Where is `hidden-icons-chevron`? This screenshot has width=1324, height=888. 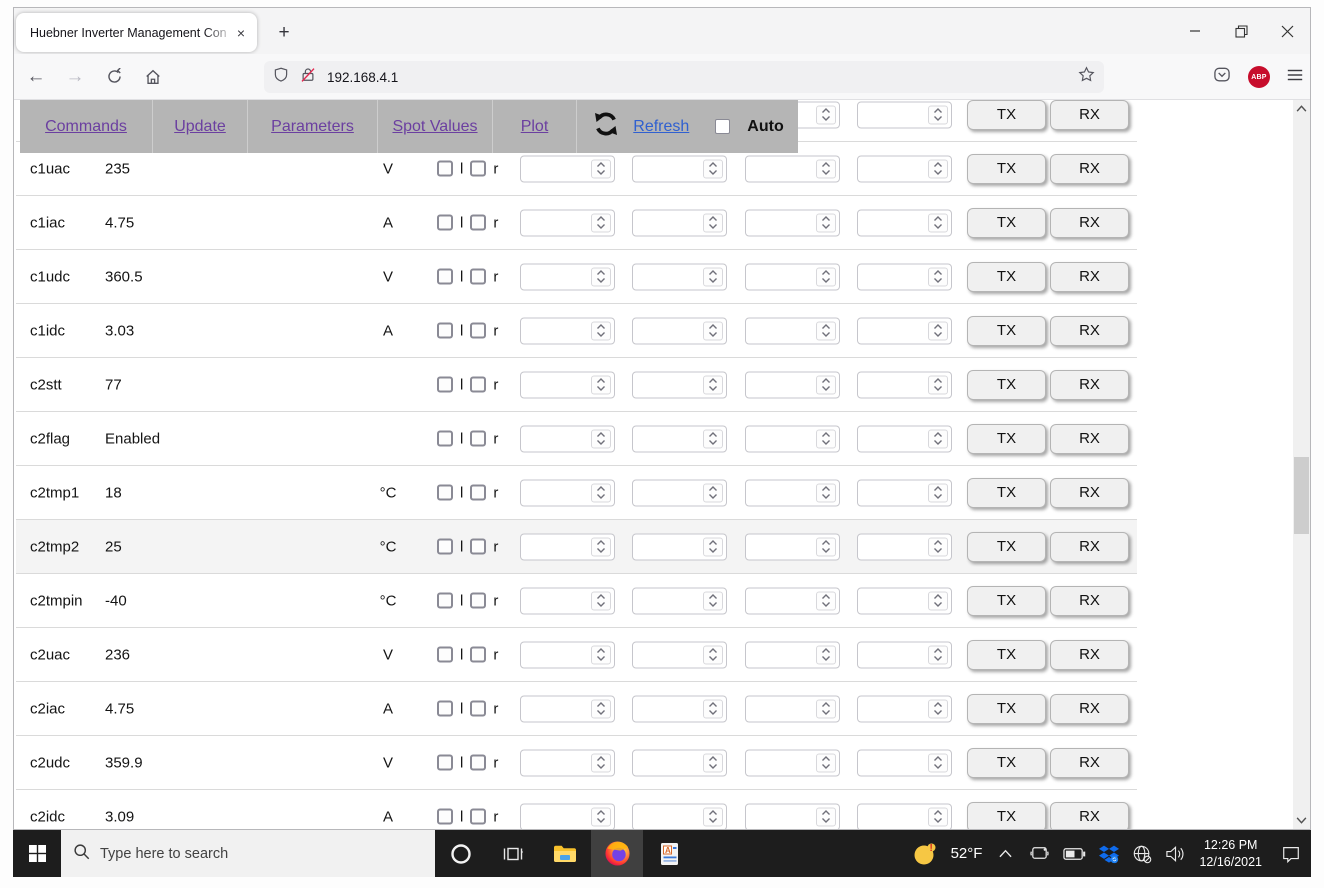
hidden-icons-chevron is located at coordinates (1006, 853).